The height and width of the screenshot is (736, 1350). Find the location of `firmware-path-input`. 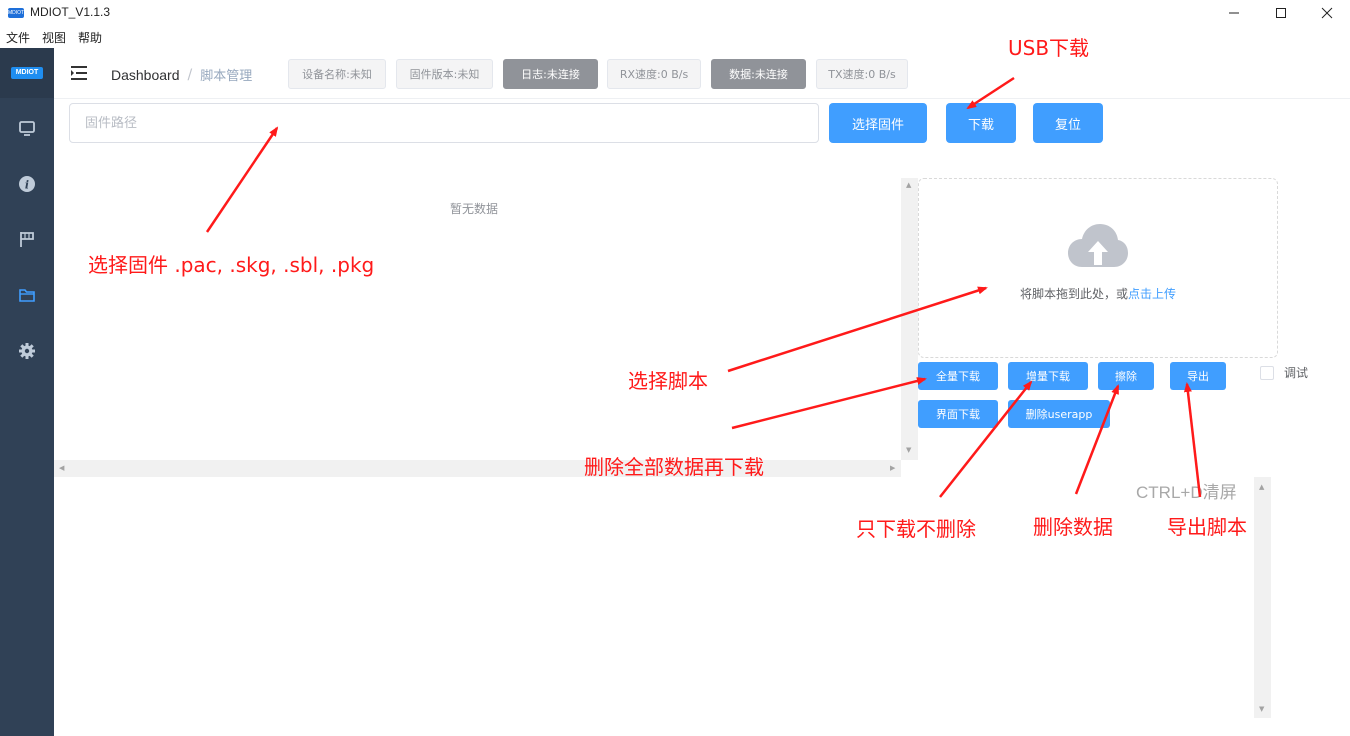

firmware-path-input is located at coordinates (444, 123).